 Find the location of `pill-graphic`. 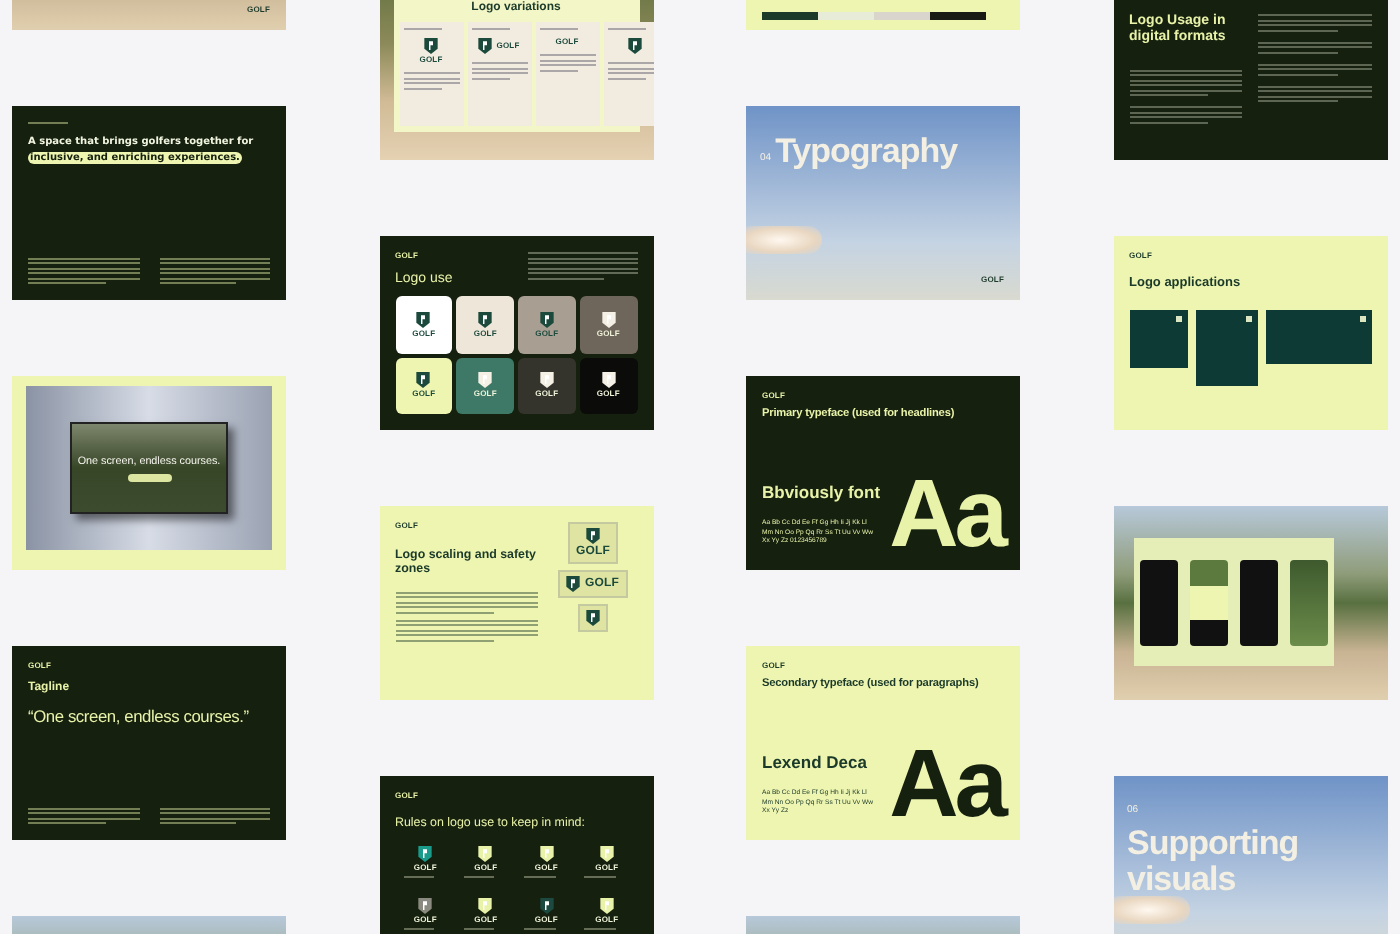

pill-graphic is located at coordinates (149, 477).